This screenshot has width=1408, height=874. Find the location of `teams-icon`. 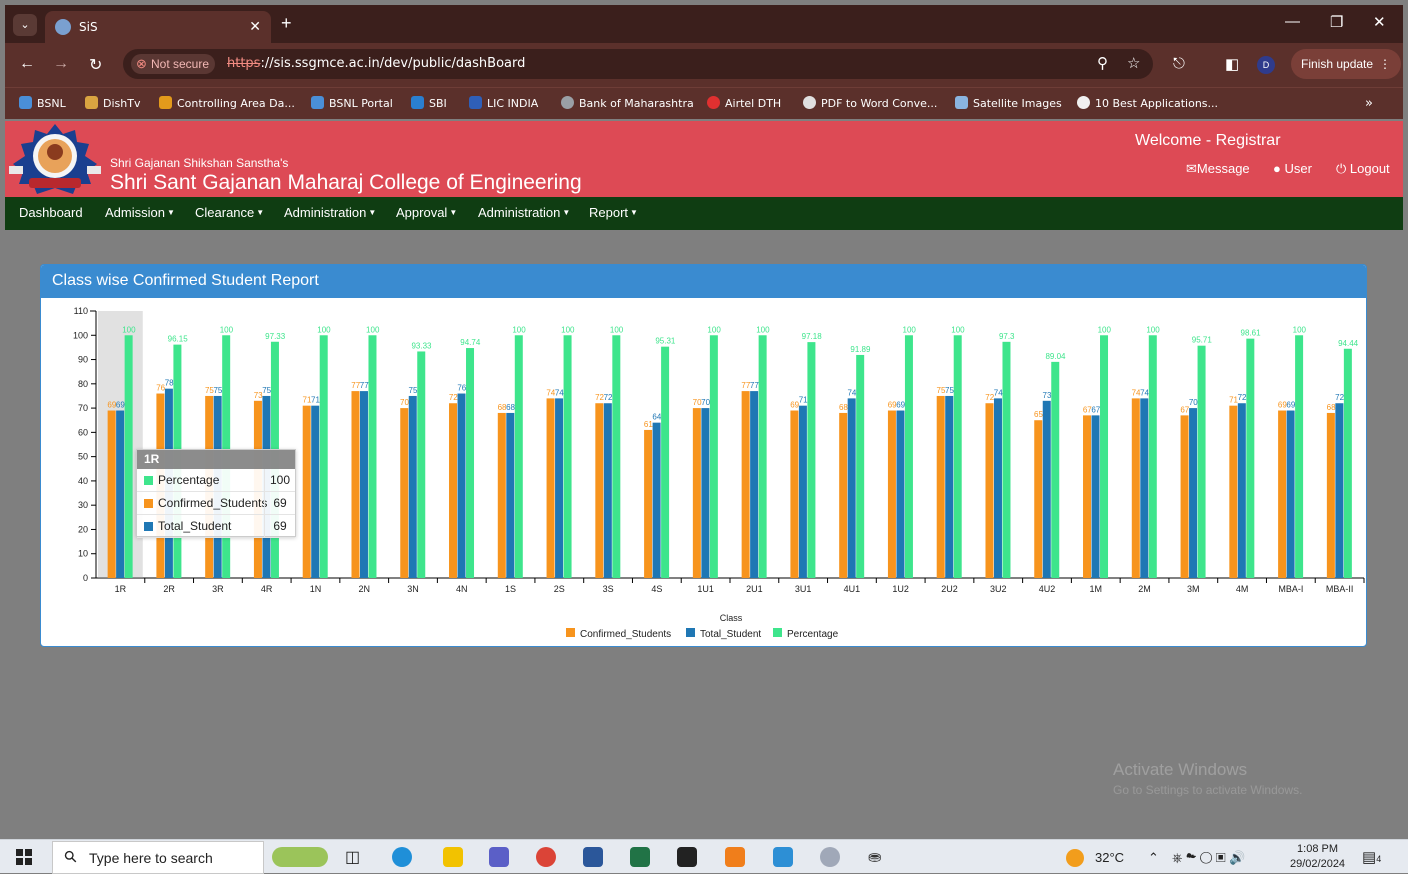

teams-icon is located at coordinates (499, 857).